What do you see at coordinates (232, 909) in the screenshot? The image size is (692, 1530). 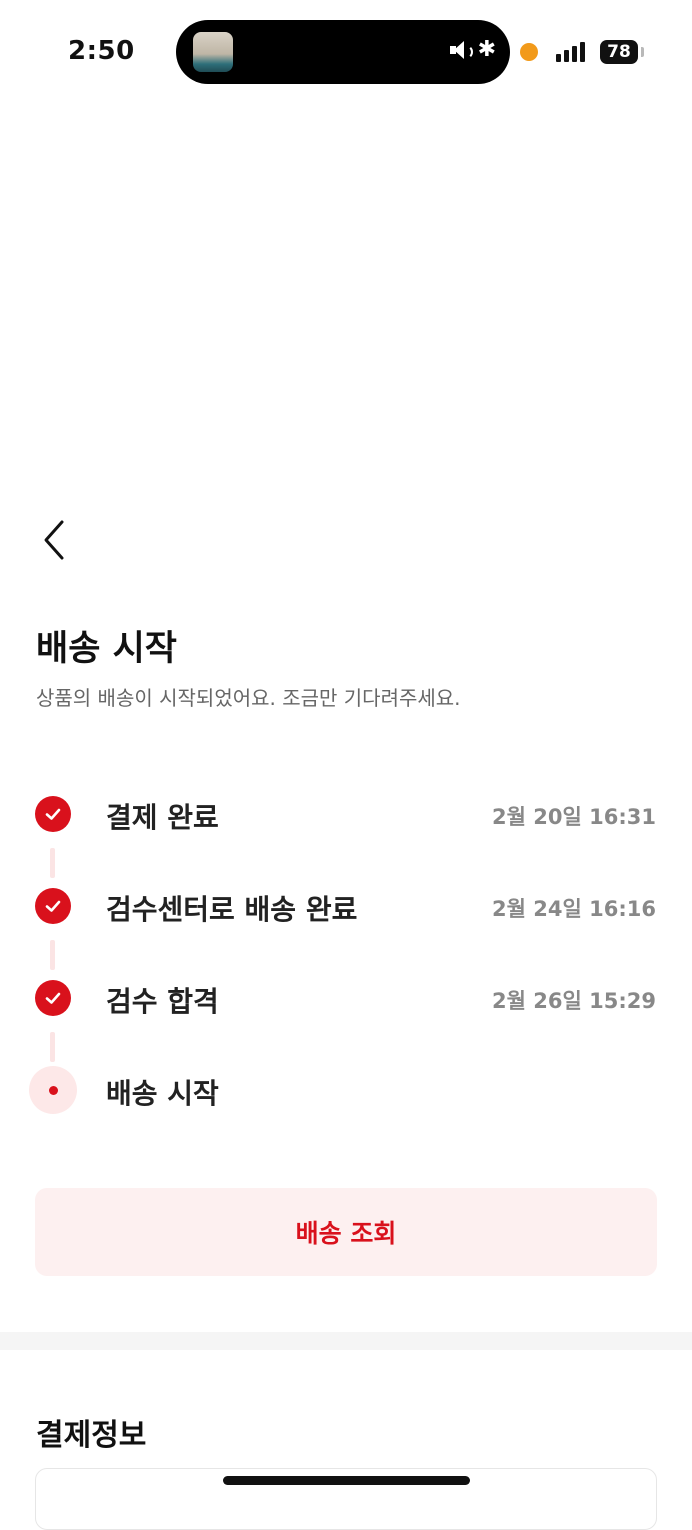 I see `step-label: 검수센터로 배송 완료` at bounding box center [232, 909].